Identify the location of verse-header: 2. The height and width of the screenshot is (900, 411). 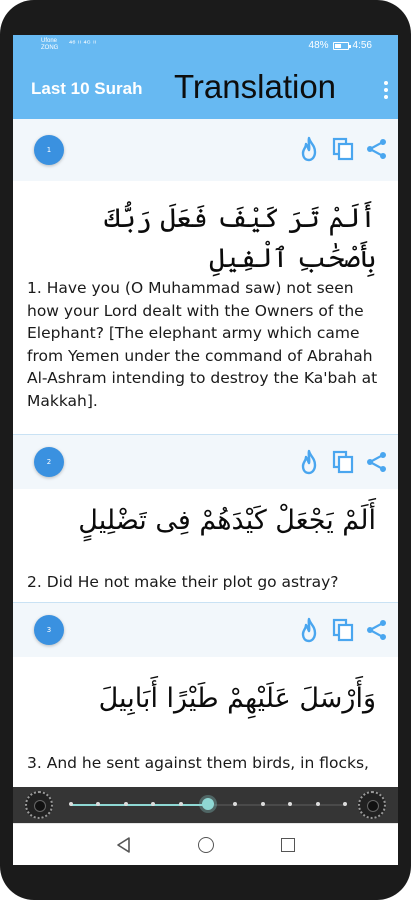
(205, 462).